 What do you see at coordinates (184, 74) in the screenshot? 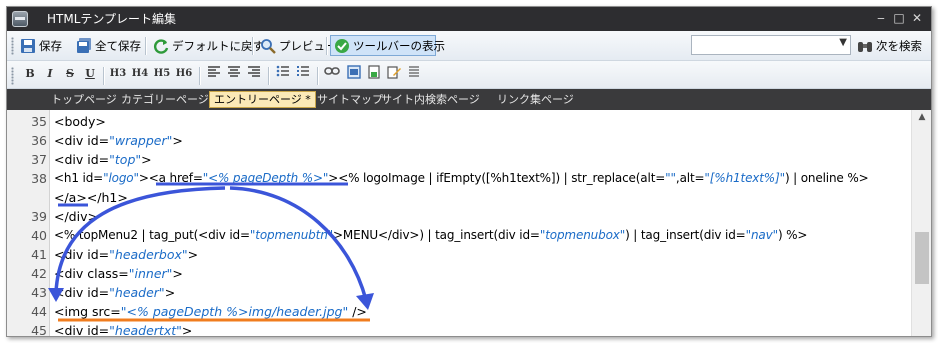
I see `h6-button: H6` at bounding box center [184, 74].